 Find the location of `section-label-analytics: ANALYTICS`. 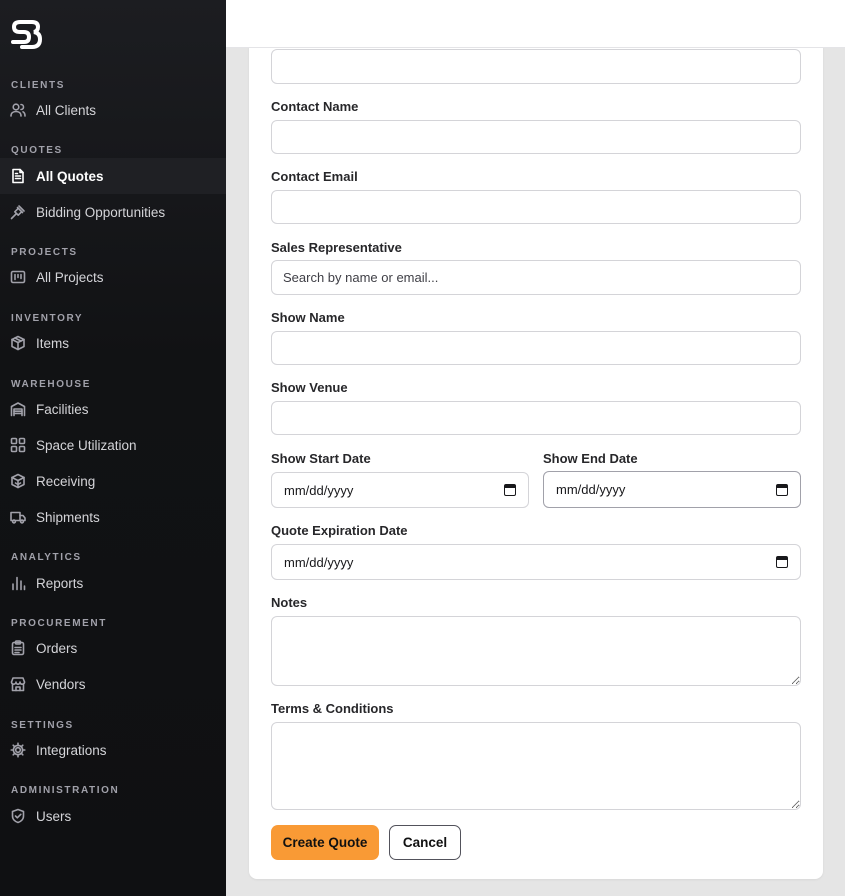

section-label-analytics: ANALYTICS is located at coordinates (46, 557).